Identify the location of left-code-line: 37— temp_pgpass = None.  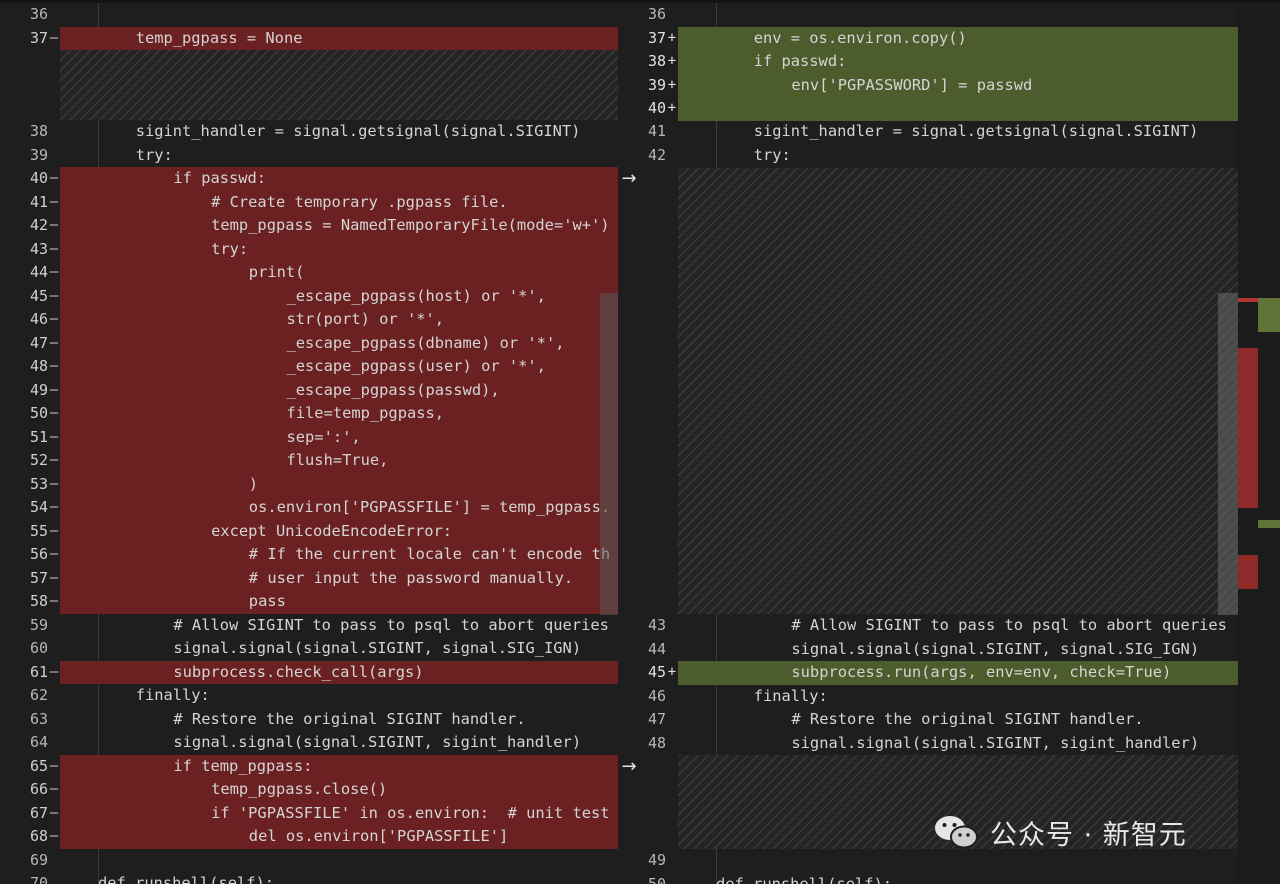
(309, 38).